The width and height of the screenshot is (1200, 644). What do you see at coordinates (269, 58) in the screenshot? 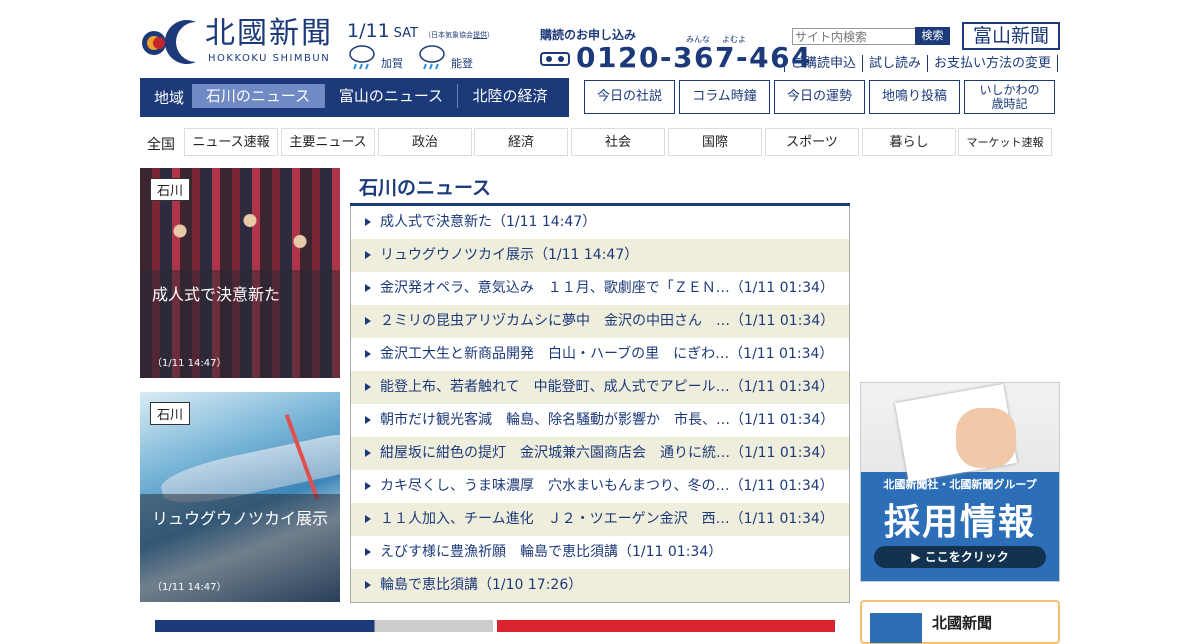
I see `logo-subtitle: HOKKOKU SHIMBUN` at bounding box center [269, 58].